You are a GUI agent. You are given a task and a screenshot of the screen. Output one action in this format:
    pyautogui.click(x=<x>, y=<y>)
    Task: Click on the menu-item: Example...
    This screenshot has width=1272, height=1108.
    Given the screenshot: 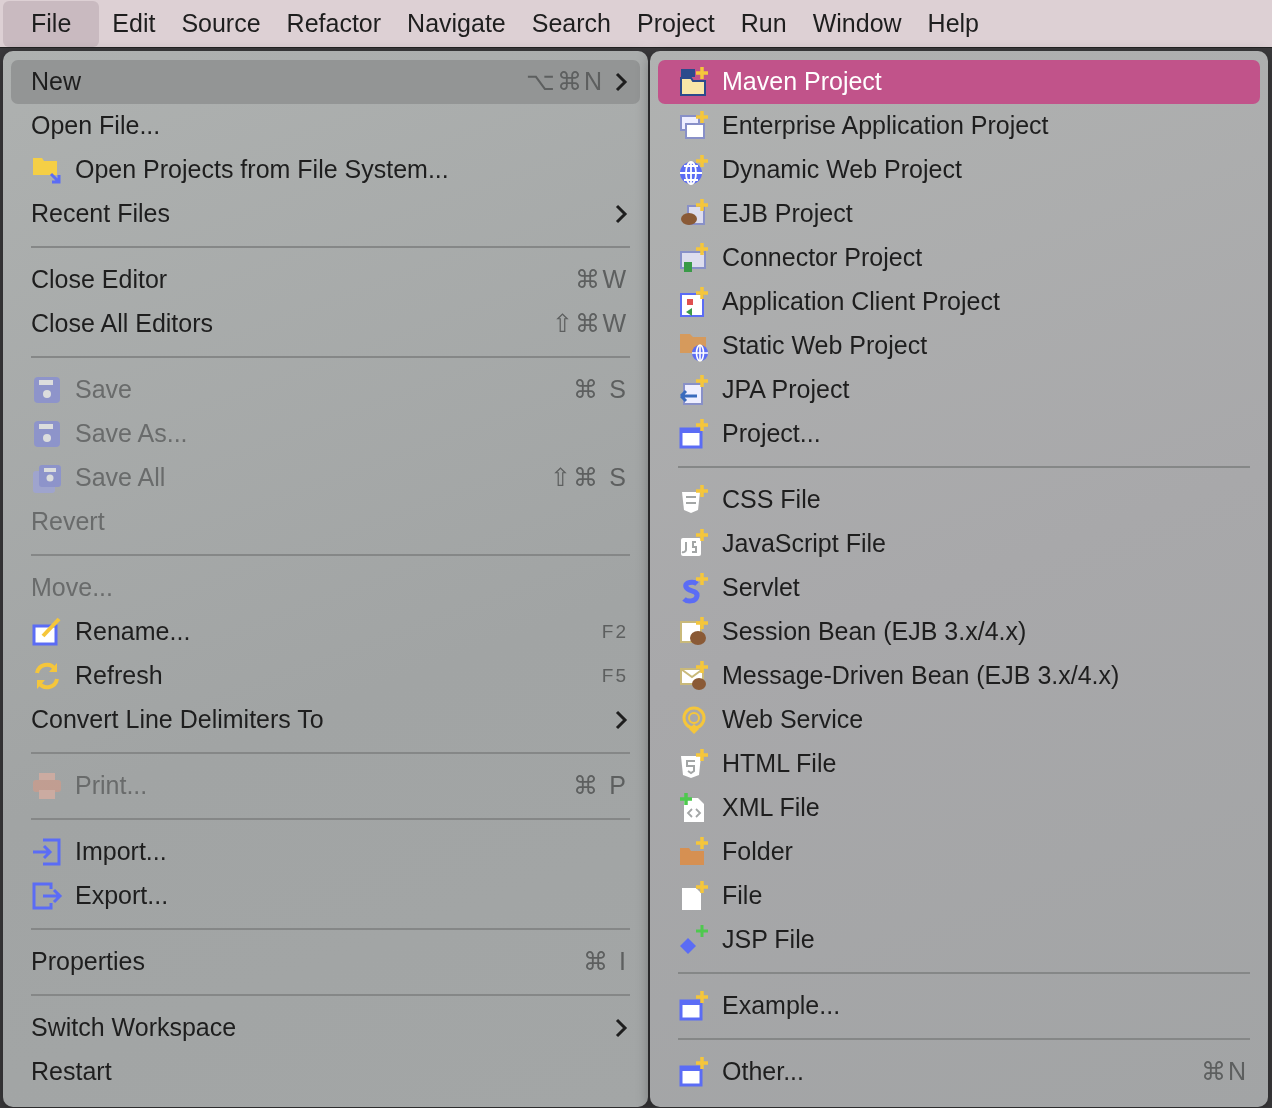 What is the action you would take?
    pyautogui.click(x=959, y=1006)
    